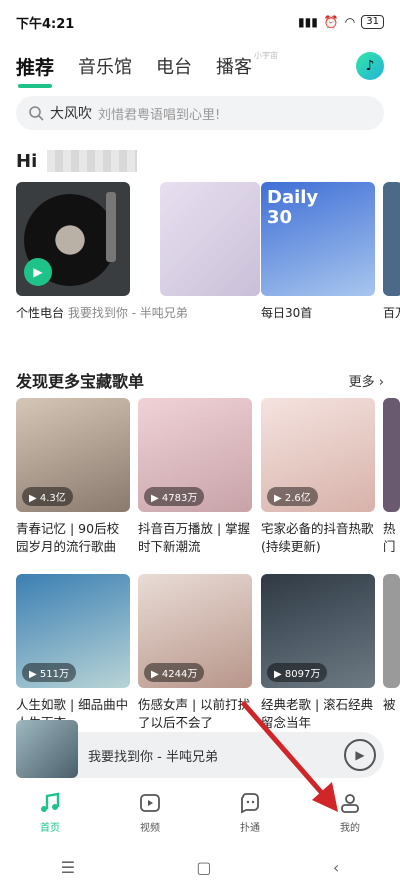 This screenshot has width=400, height=888. What do you see at coordinates (234, 66) in the screenshot?
I see `tab-podcast: 播客` at bounding box center [234, 66].